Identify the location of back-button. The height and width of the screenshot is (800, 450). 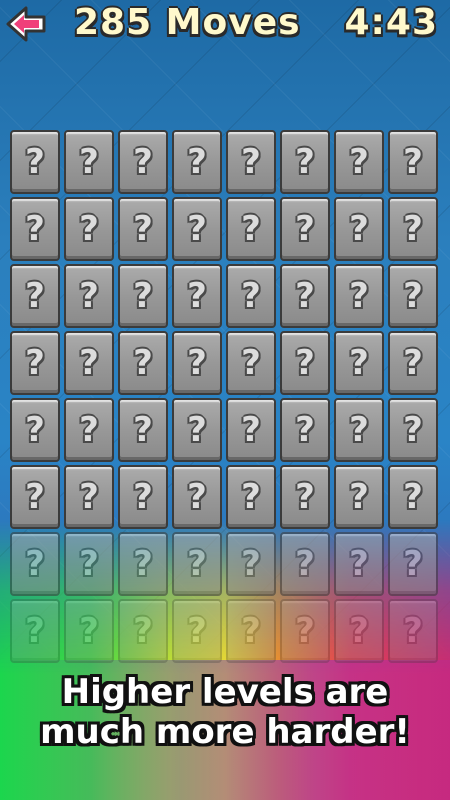
(26, 24).